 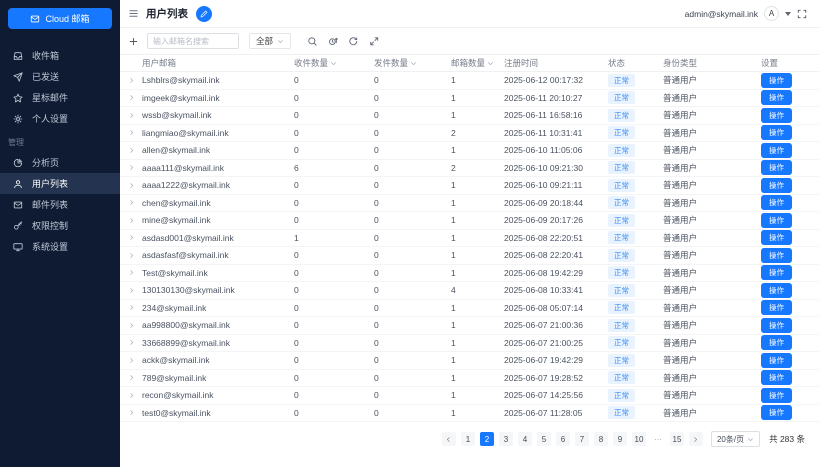 What do you see at coordinates (562, 439) in the screenshot?
I see `page-button: 6` at bounding box center [562, 439].